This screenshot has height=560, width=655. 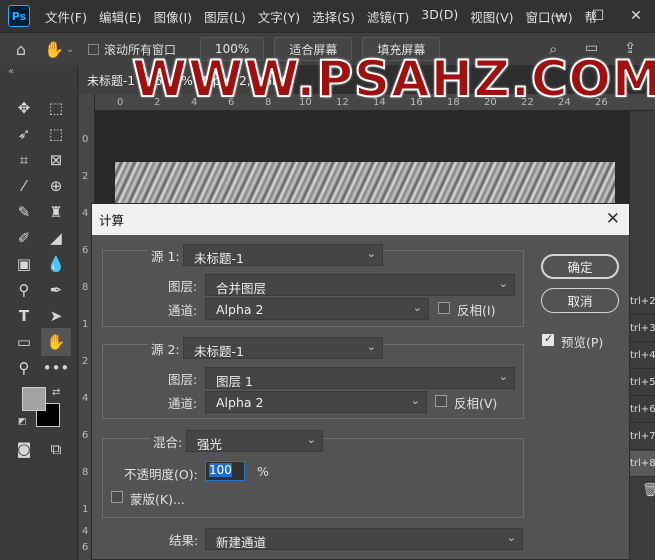 What do you see at coordinates (580, 300) in the screenshot?
I see `cancel-button: 取消` at bounding box center [580, 300].